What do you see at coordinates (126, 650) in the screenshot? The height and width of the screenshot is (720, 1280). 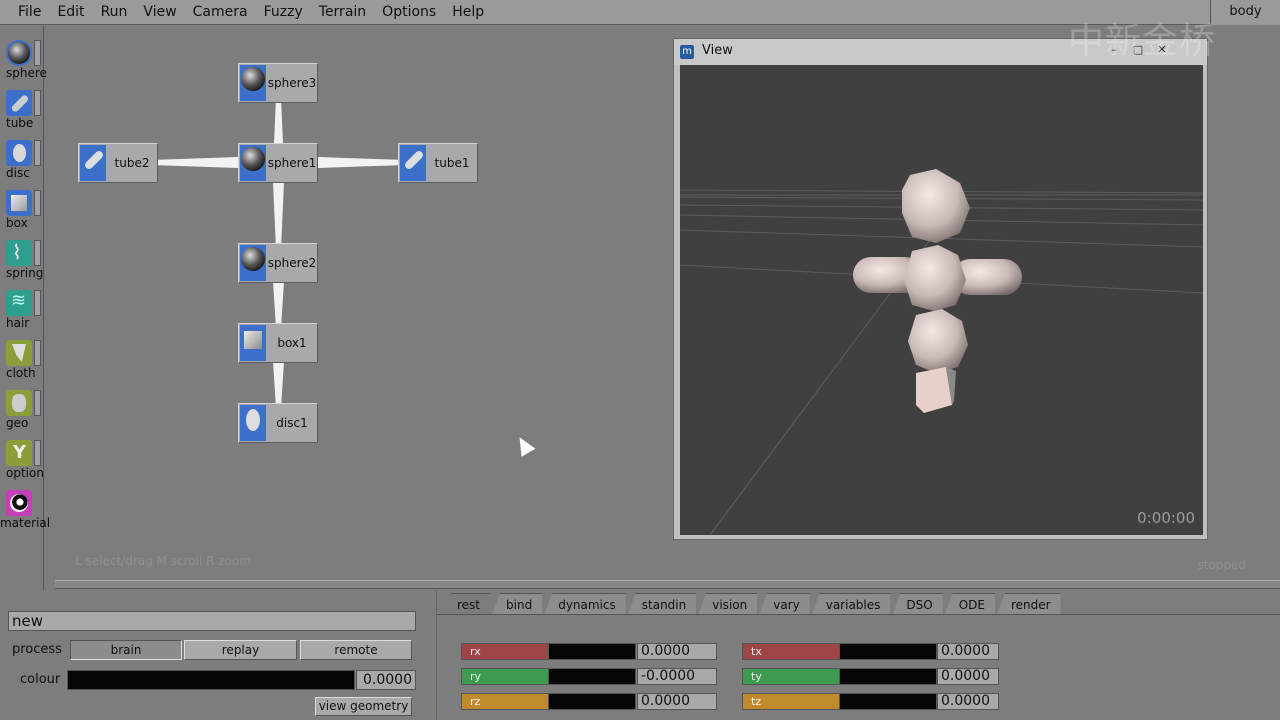 I see `brain-button: brain` at bounding box center [126, 650].